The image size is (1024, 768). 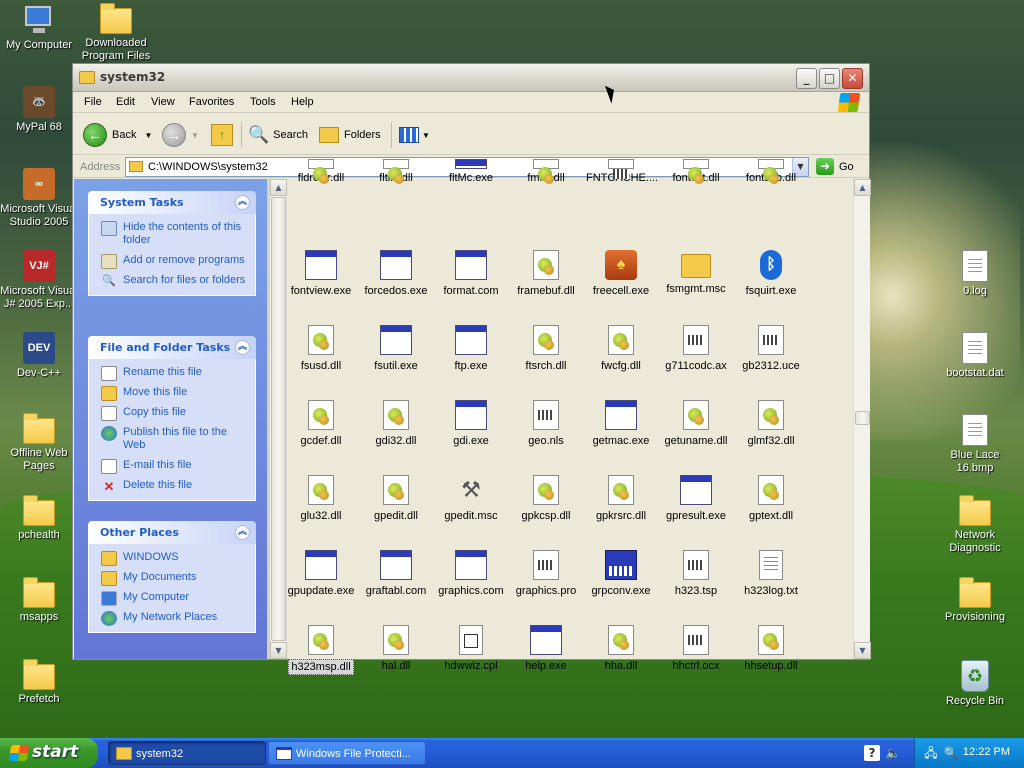 I want to click on desktop-icon-offline-web-pages: Offline Web Pages, so click(x=39, y=443).